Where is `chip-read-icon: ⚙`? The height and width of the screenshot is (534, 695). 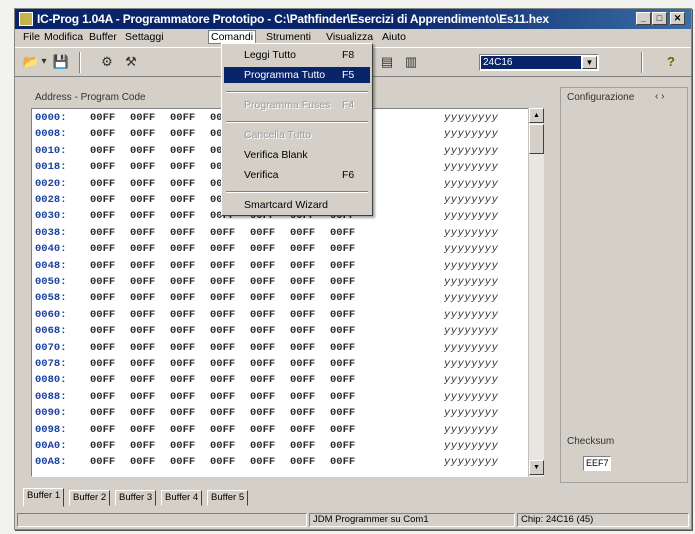 chip-read-icon: ⚙ is located at coordinates (107, 62).